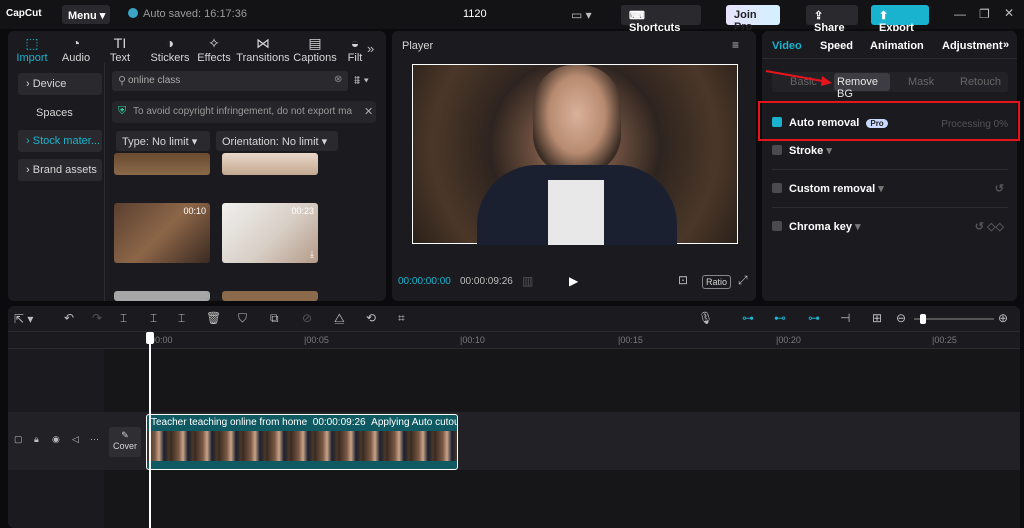 This screenshot has height=528, width=1024. Describe the element at coordinates (60, 170) in the screenshot. I see `sidebar-item-brand: › Brand assets` at that location.